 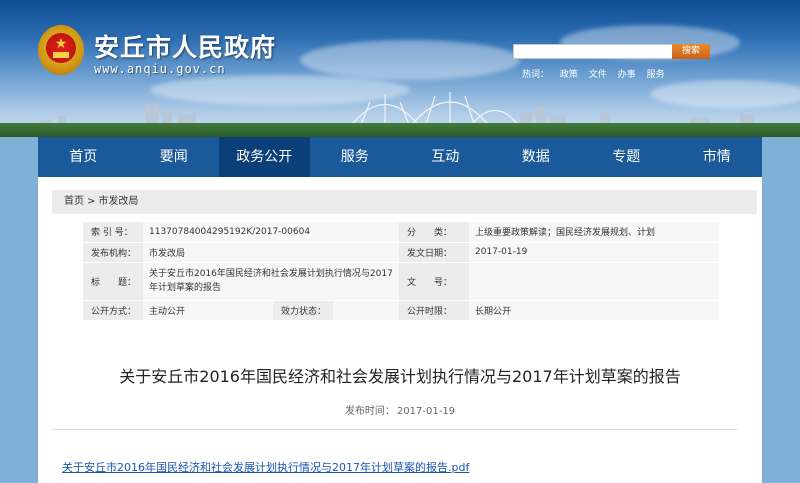 What do you see at coordinates (303, 310) in the screenshot?
I see `validity-label: 效力状态：` at bounding box center [303, 310].